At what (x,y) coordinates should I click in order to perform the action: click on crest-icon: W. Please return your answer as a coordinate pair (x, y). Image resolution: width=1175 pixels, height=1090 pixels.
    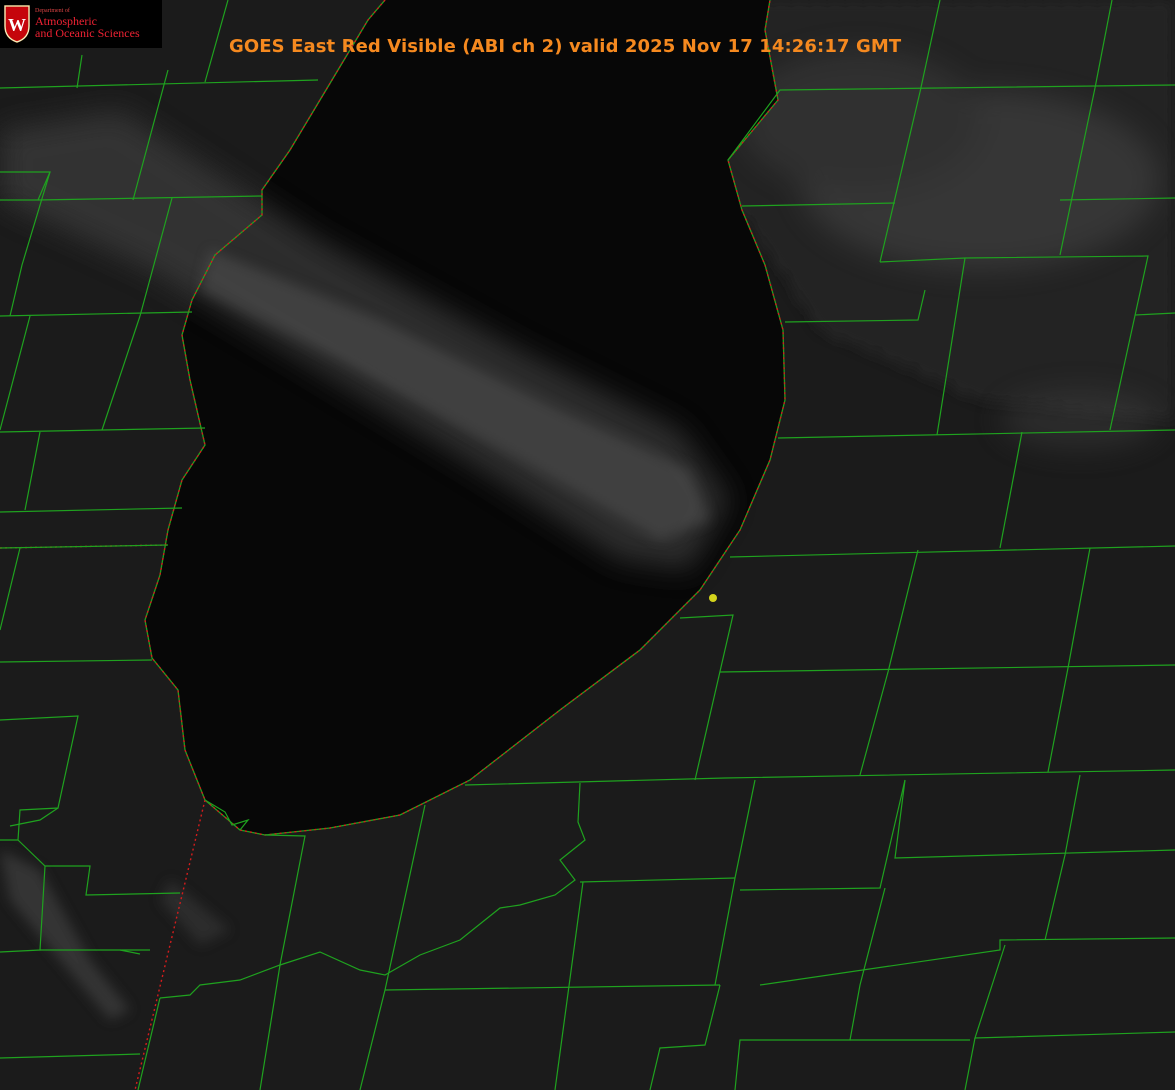
    Looking at the image, I should click on (17, 24).